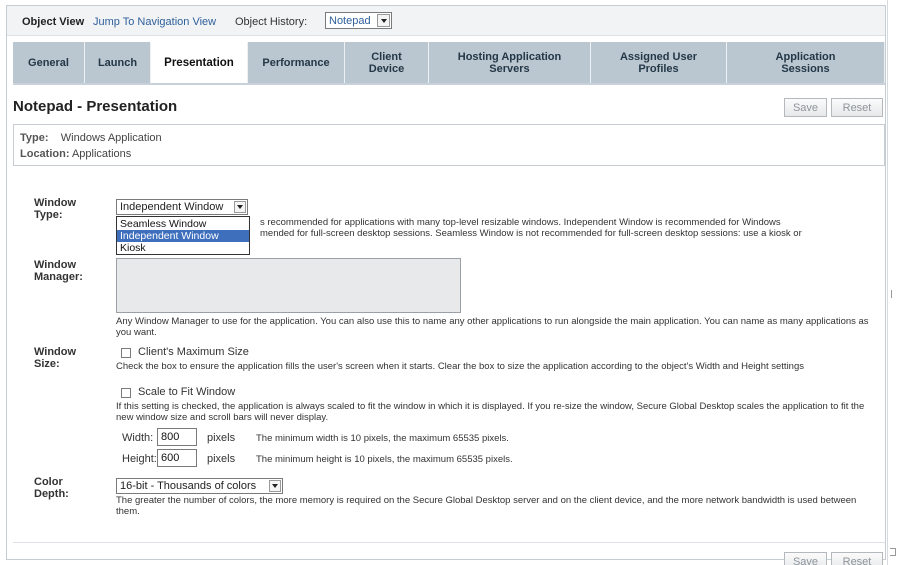  Describe the element at coordinates (288, 285) in the screenshot. I see `window-manager-textarea` at that location.